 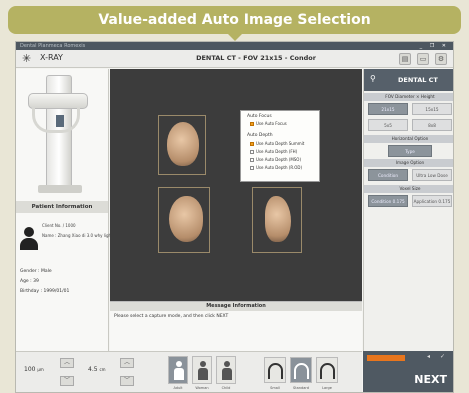 I want to click on voxel-section-title: Voxel Size, so click(x=408, y=189).